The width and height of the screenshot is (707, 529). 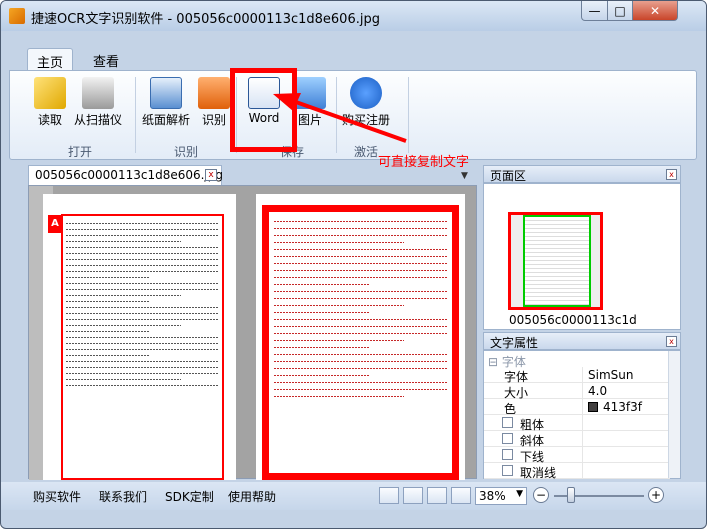 What do you see at coordinates (366, 93) in the screenshot?
I see `info-icon` at bounding box center [366, 93].